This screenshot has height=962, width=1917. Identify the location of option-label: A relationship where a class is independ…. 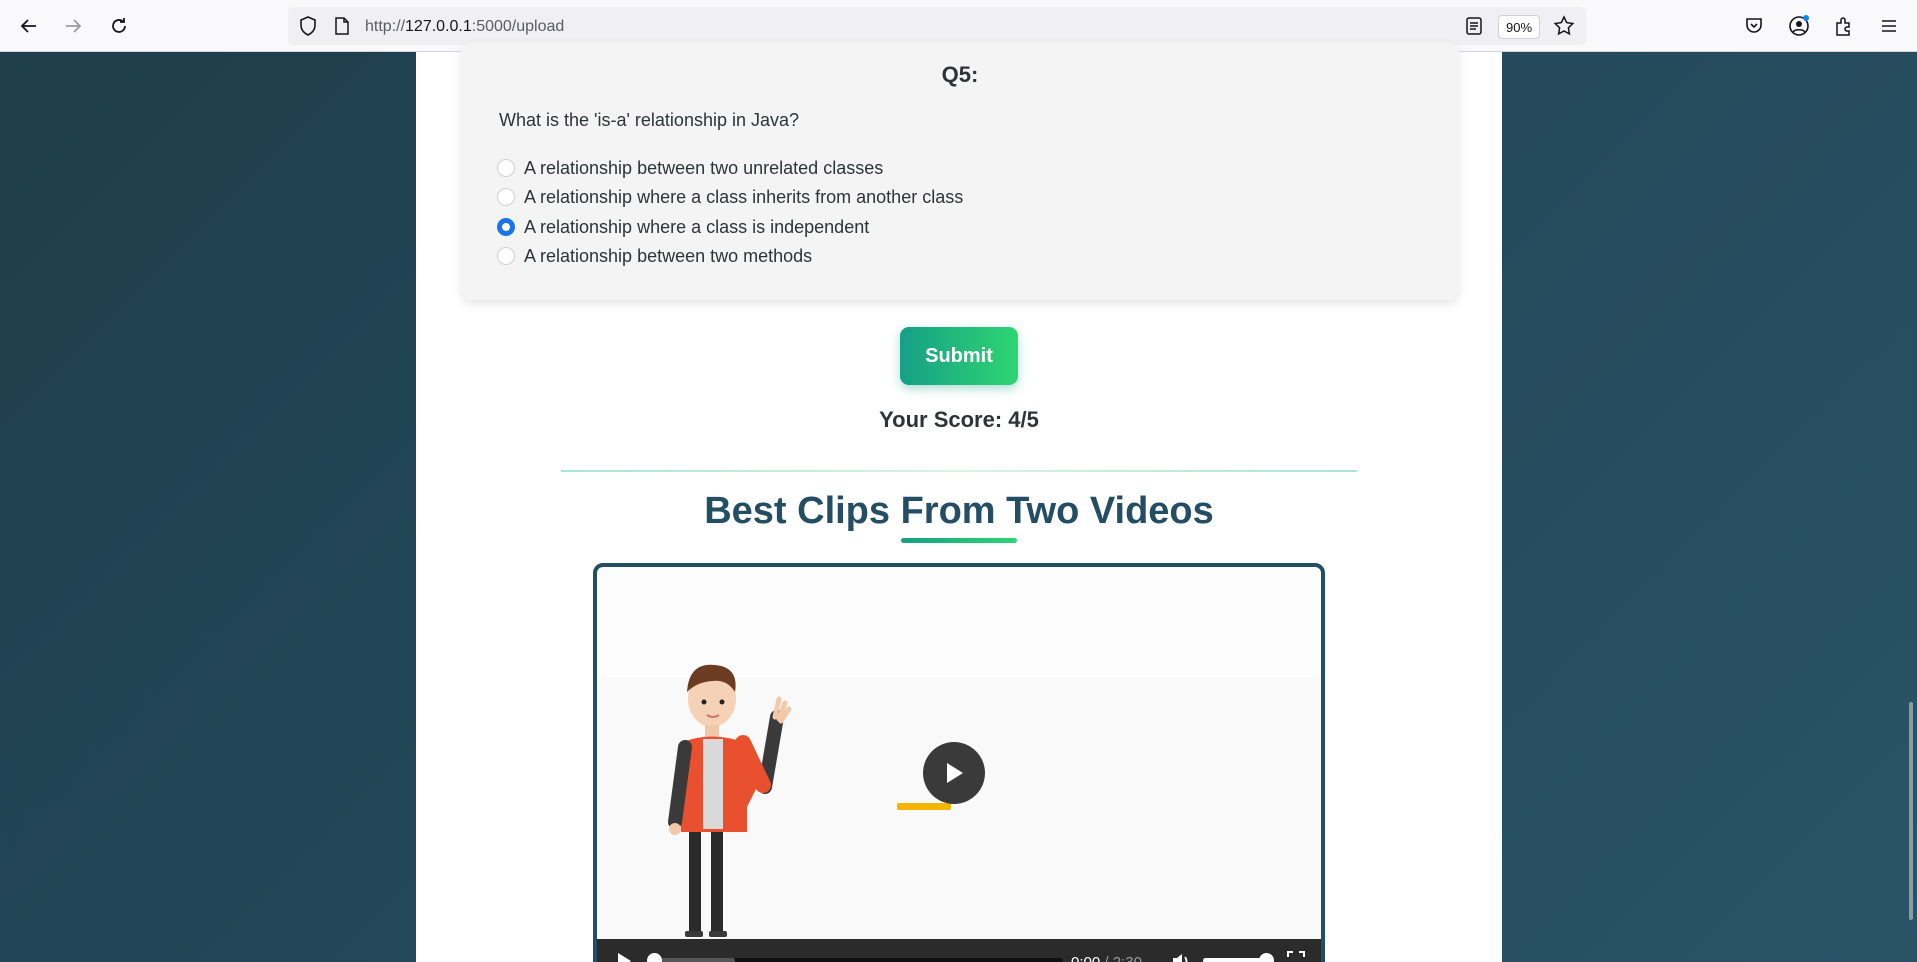
(697, 226).